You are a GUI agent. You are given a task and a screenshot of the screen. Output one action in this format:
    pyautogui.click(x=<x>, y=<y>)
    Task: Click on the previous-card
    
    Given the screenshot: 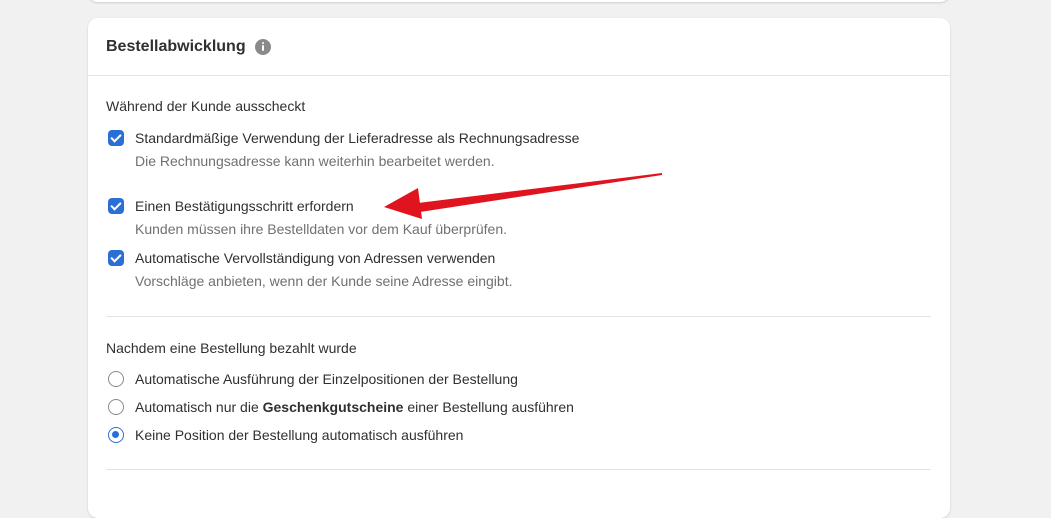 What is the action you would take?
    pyautogui.click(x=519, y=1)
    